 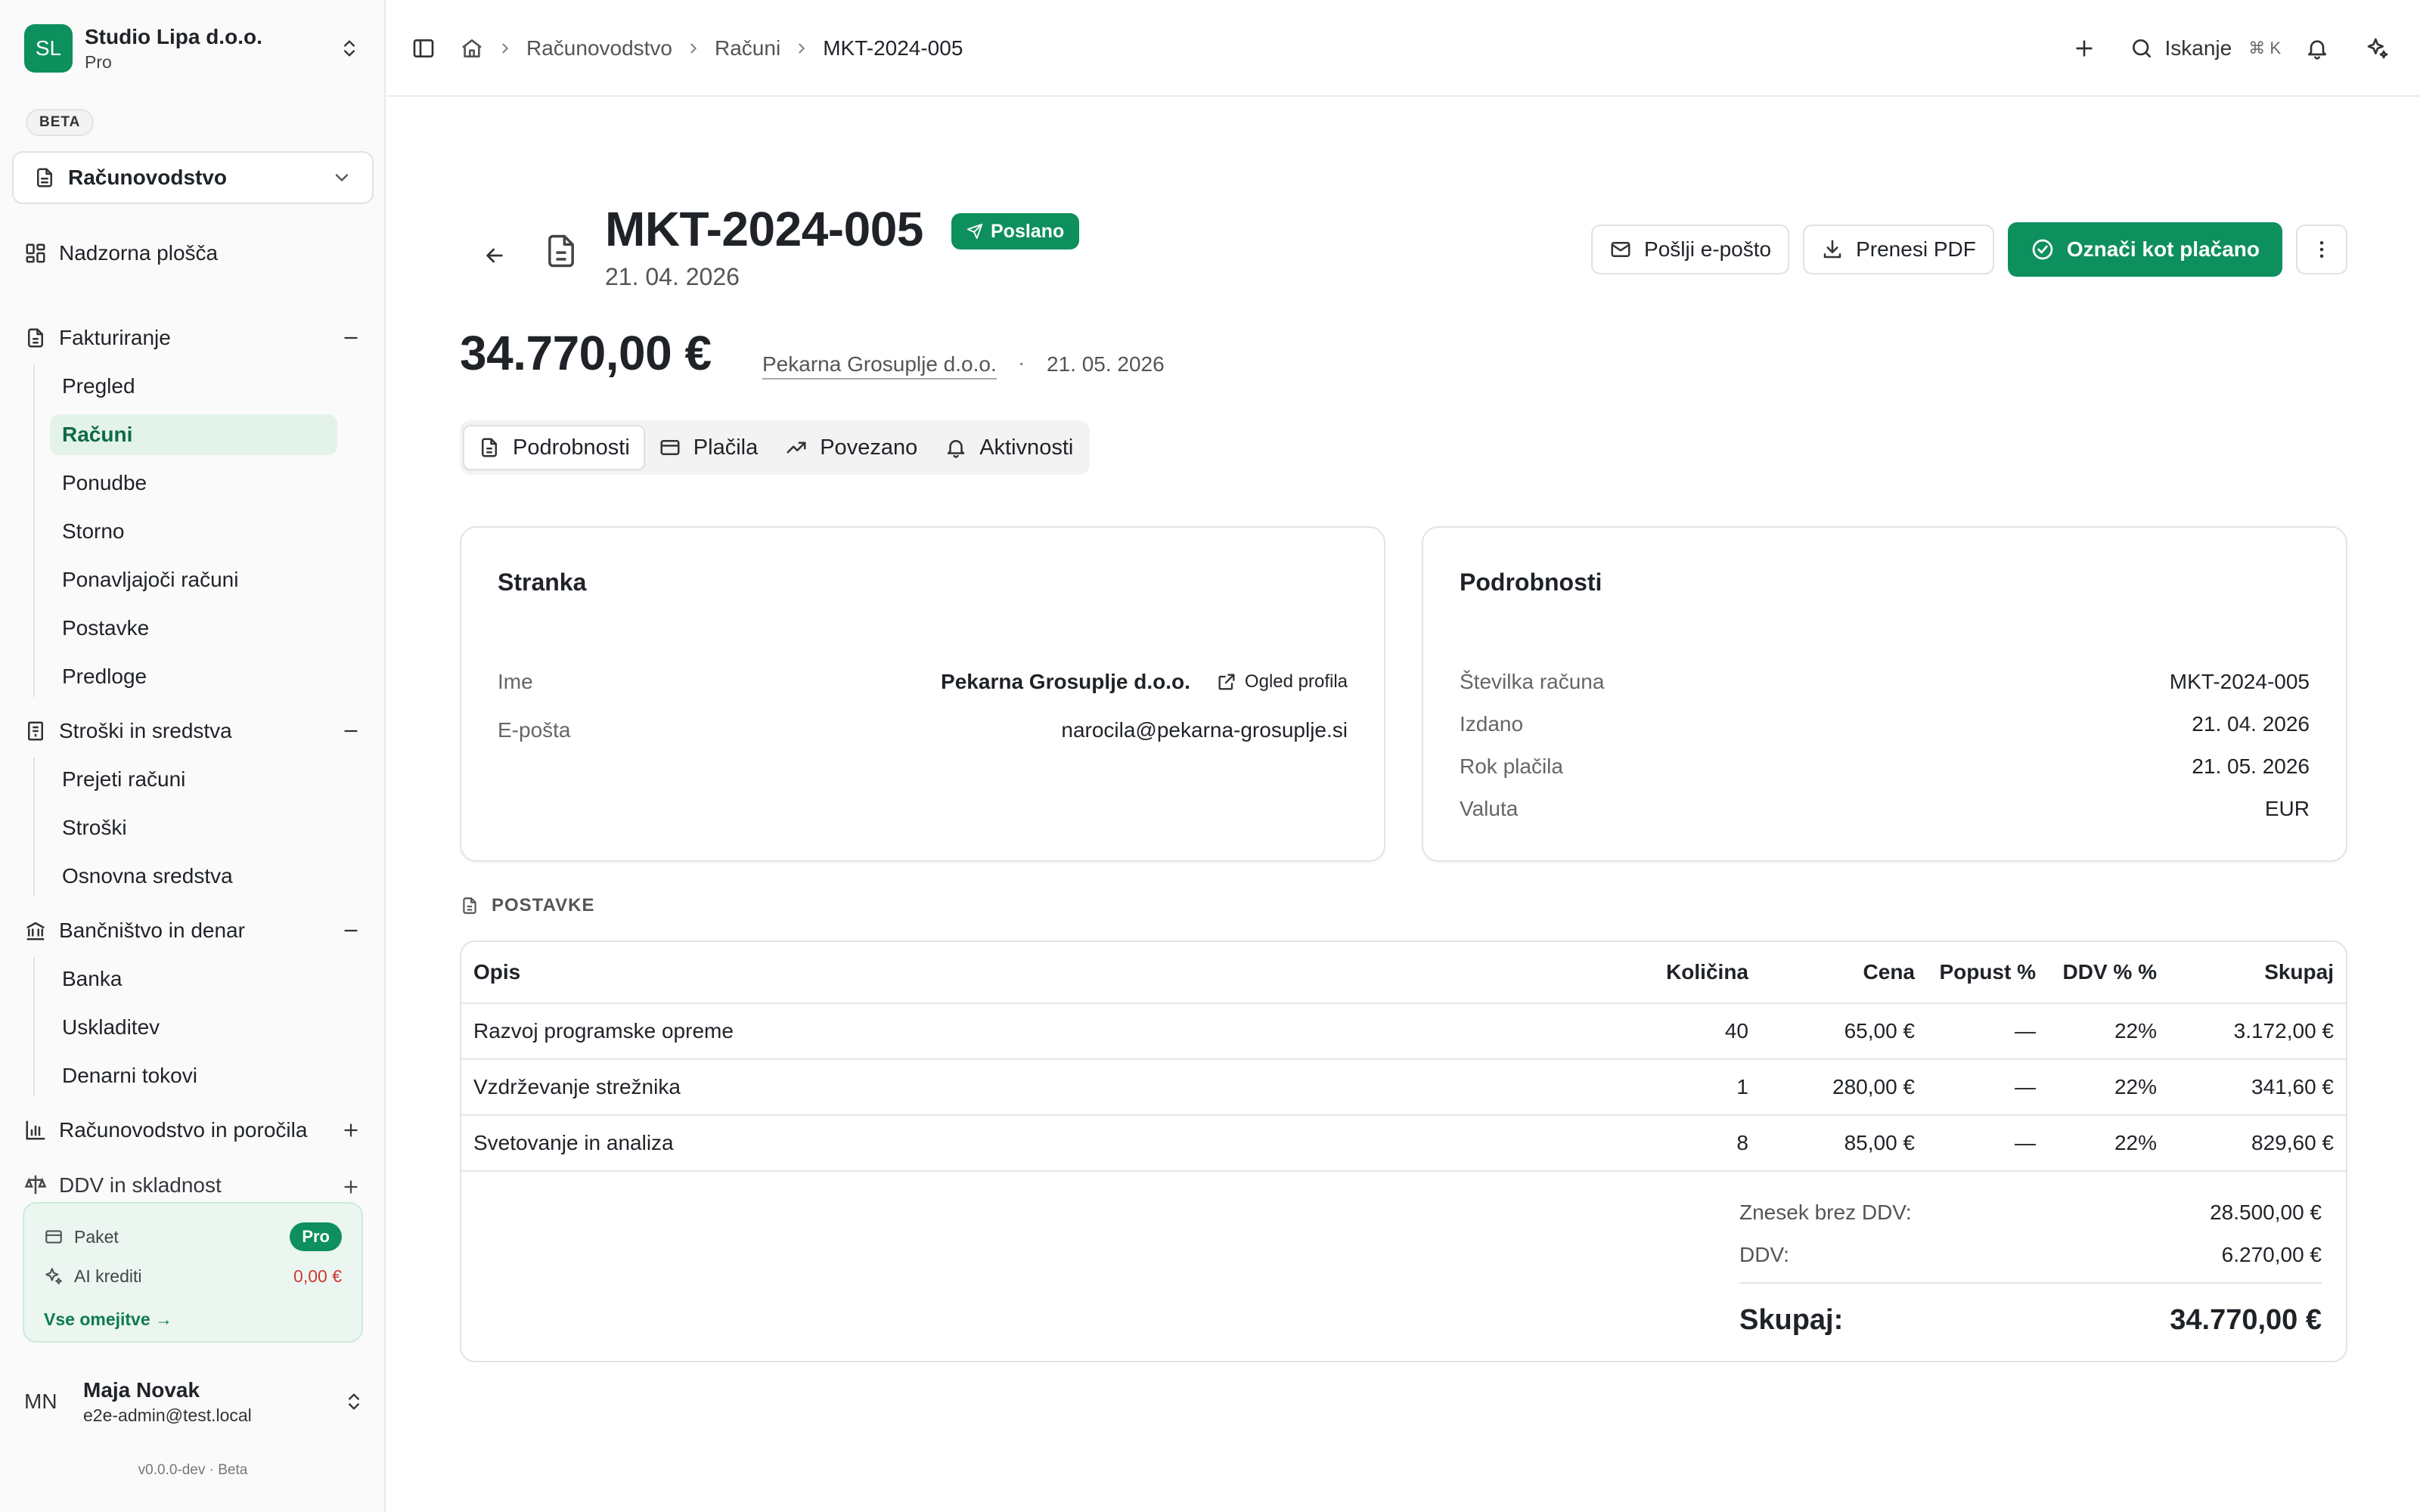 I want to click on sidebar-item-received-invoices: Prejeti računi, so click(x=193, y=780).